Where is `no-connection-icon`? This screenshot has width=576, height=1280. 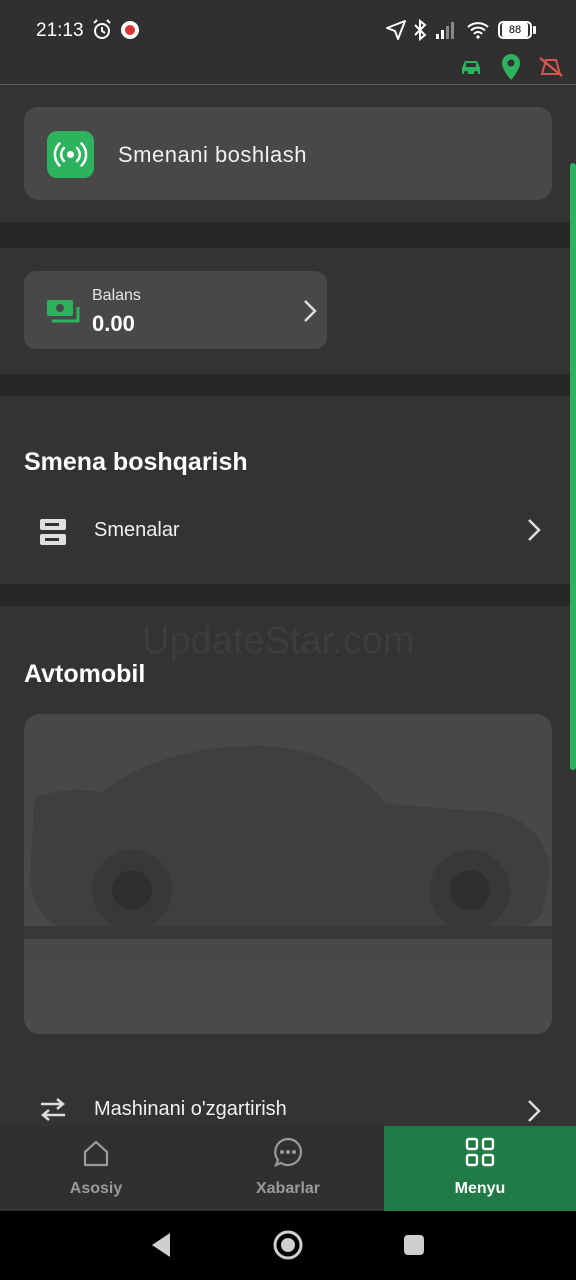
no-connection-icon is located at coordinates (551, 67).